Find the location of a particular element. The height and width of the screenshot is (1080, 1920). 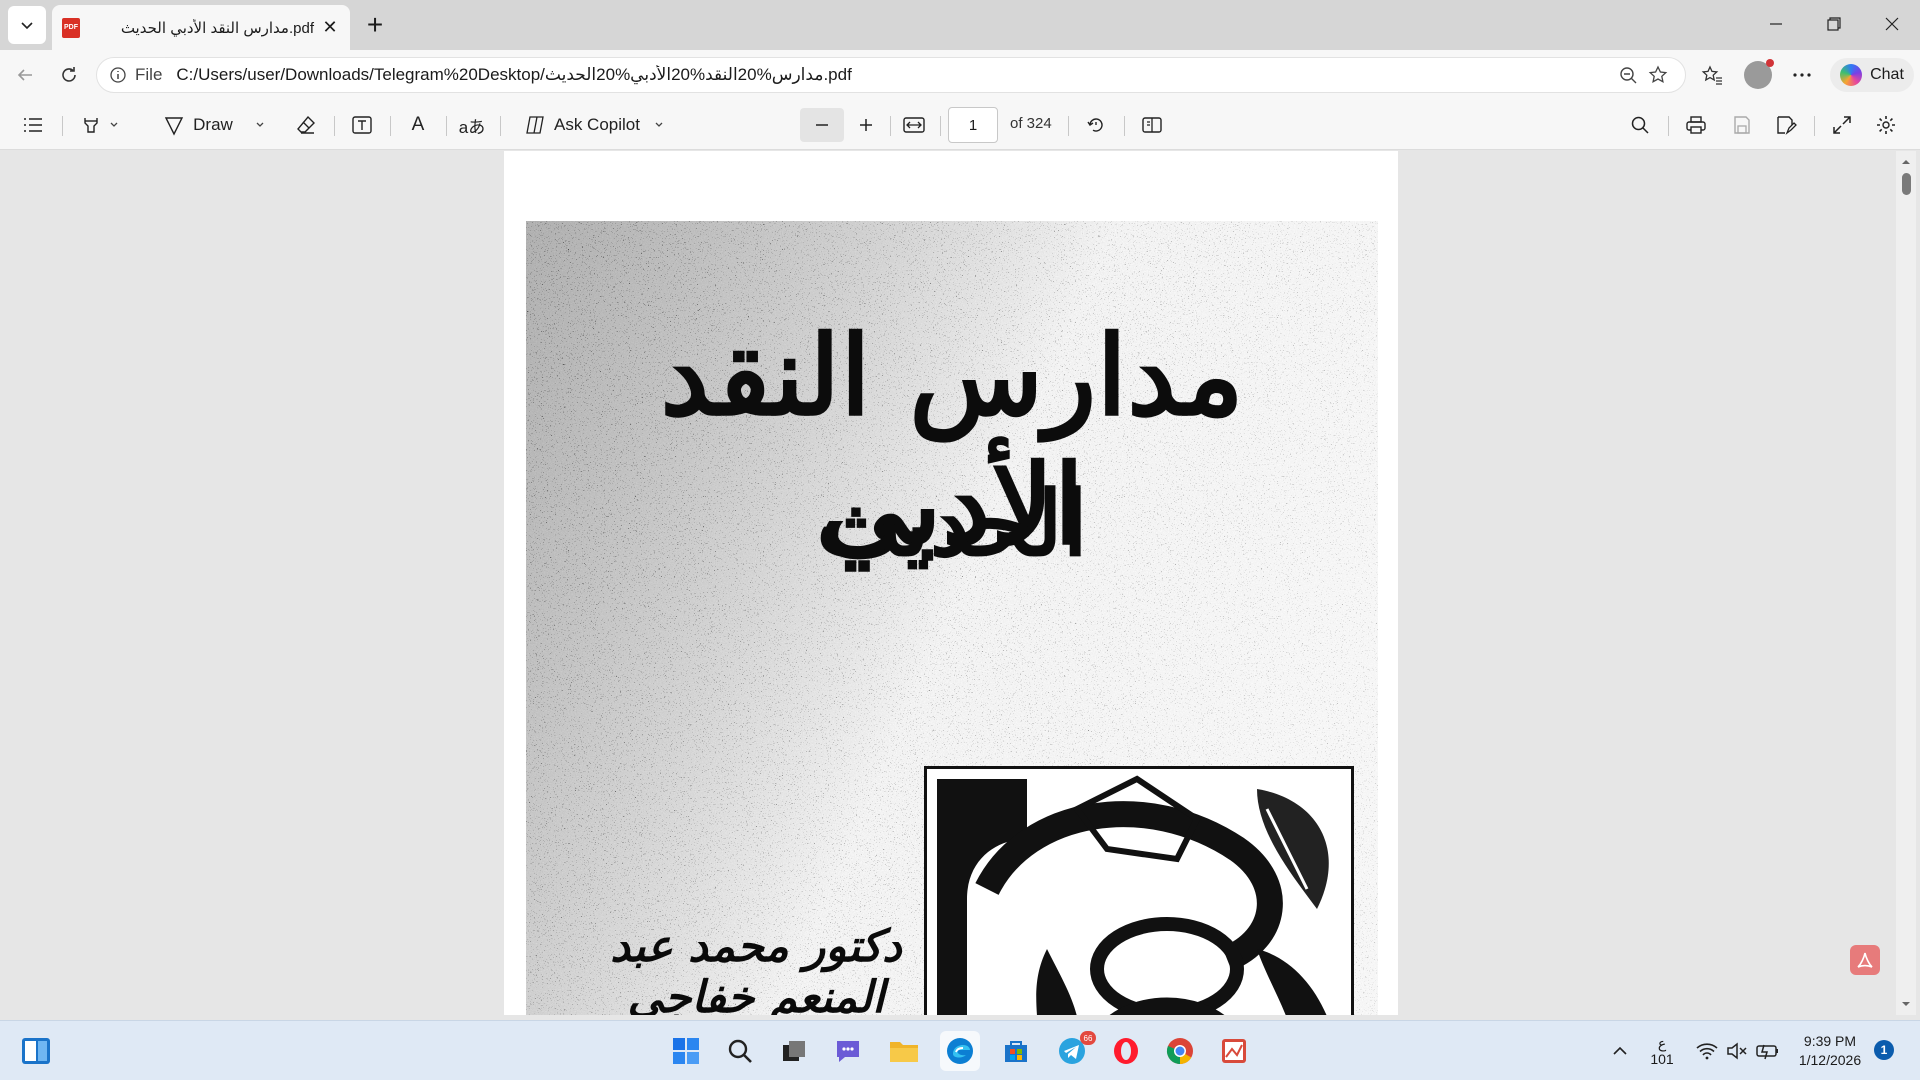

opera-icon is located at coordinates (1126, 1051).